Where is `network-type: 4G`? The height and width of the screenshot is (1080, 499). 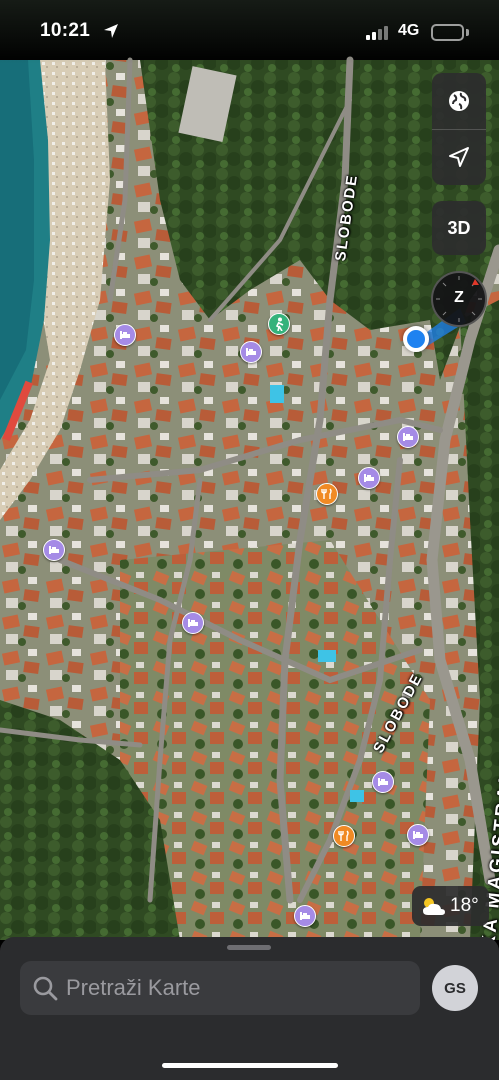
network-type: 4G is located at coordinates (409, 30).